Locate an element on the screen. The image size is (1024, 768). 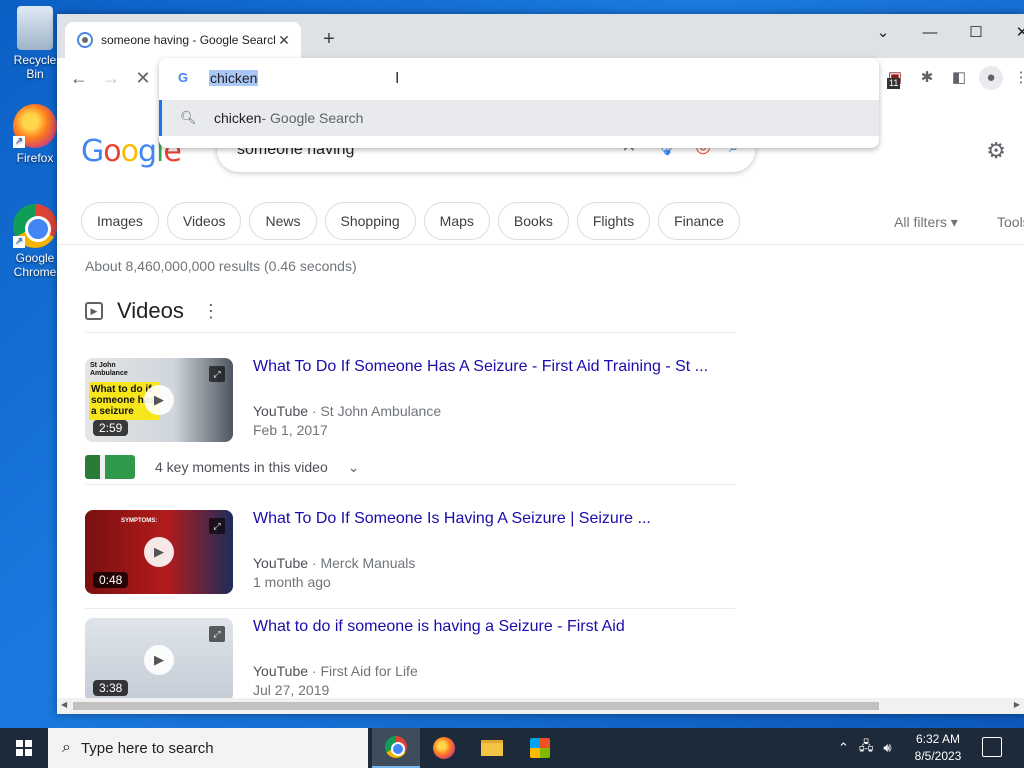
address-input: chicken is located at coordinates (234, 78).